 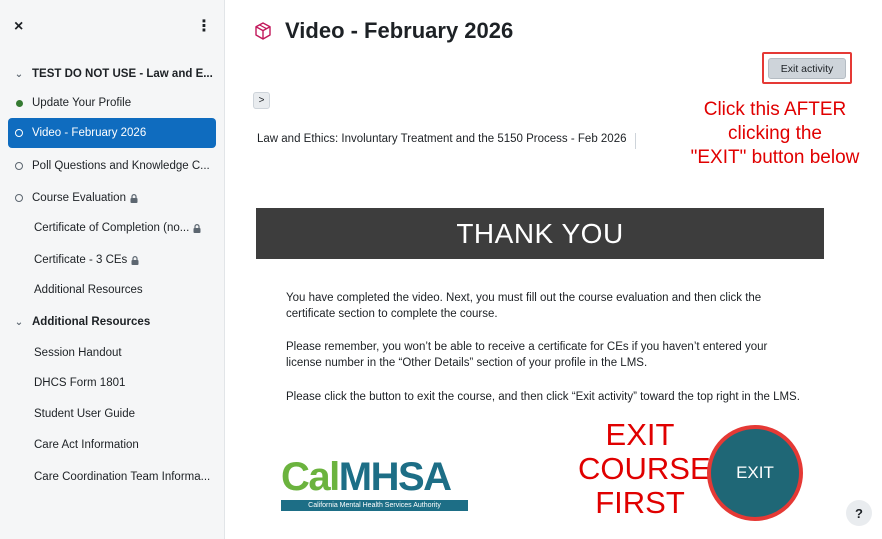 What do you see at coordinates (261, 100) in the screenshot?
I see `expand-description-button: >` at bounding box center [261, 100].